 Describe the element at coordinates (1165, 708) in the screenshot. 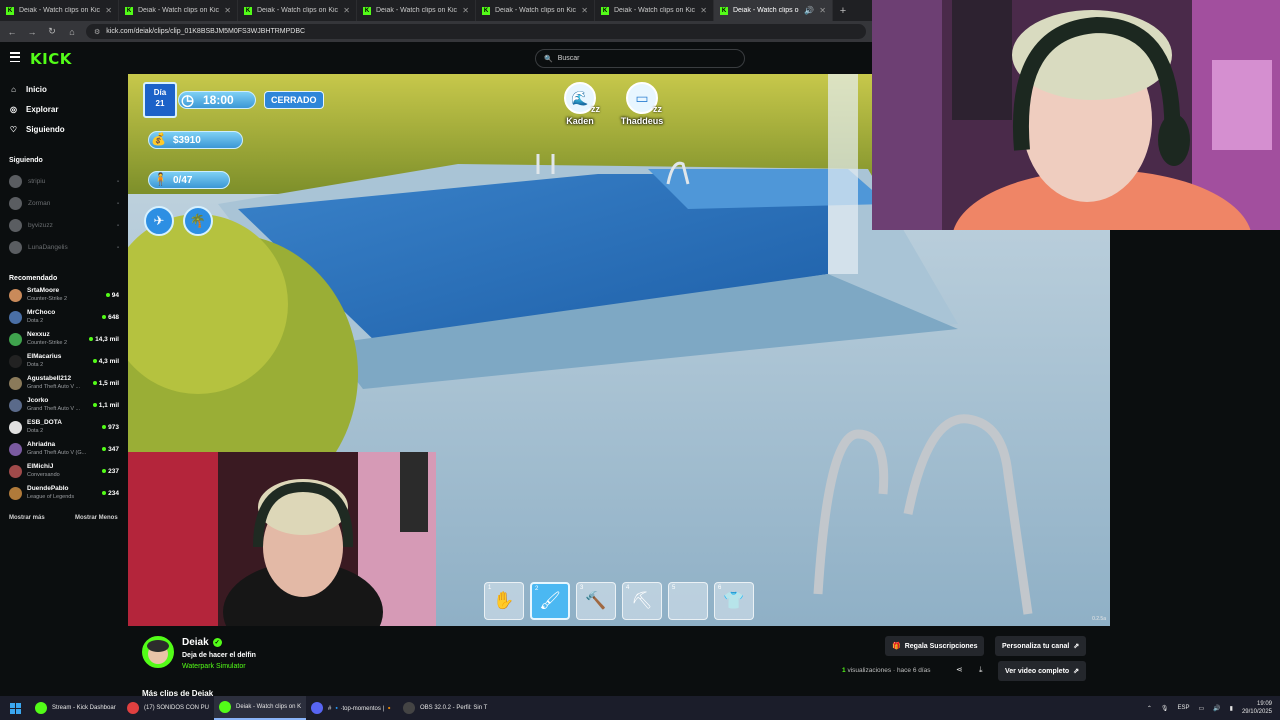

I see `microphone-icon: 🎙` at that location.